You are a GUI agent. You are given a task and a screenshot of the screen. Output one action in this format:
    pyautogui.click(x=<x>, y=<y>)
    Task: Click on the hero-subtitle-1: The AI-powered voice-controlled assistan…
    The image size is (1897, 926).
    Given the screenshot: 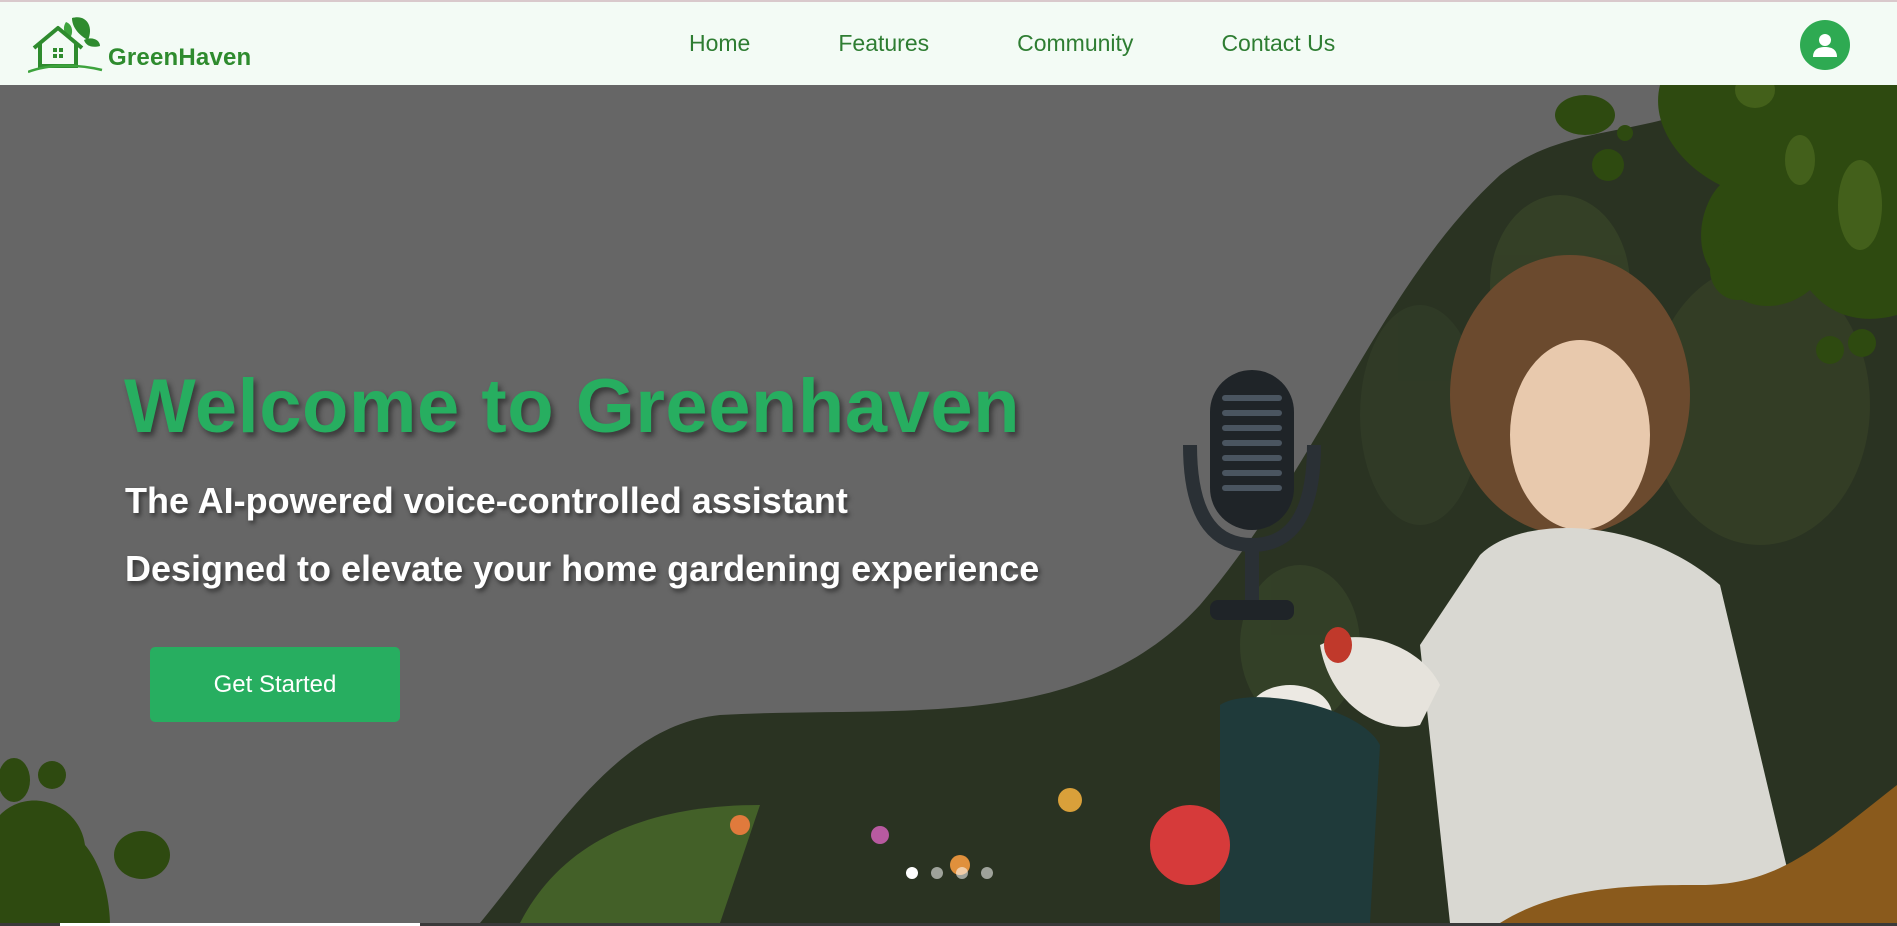 What is the action you would take?
    pyautogui.click(x=486, y=500)
    